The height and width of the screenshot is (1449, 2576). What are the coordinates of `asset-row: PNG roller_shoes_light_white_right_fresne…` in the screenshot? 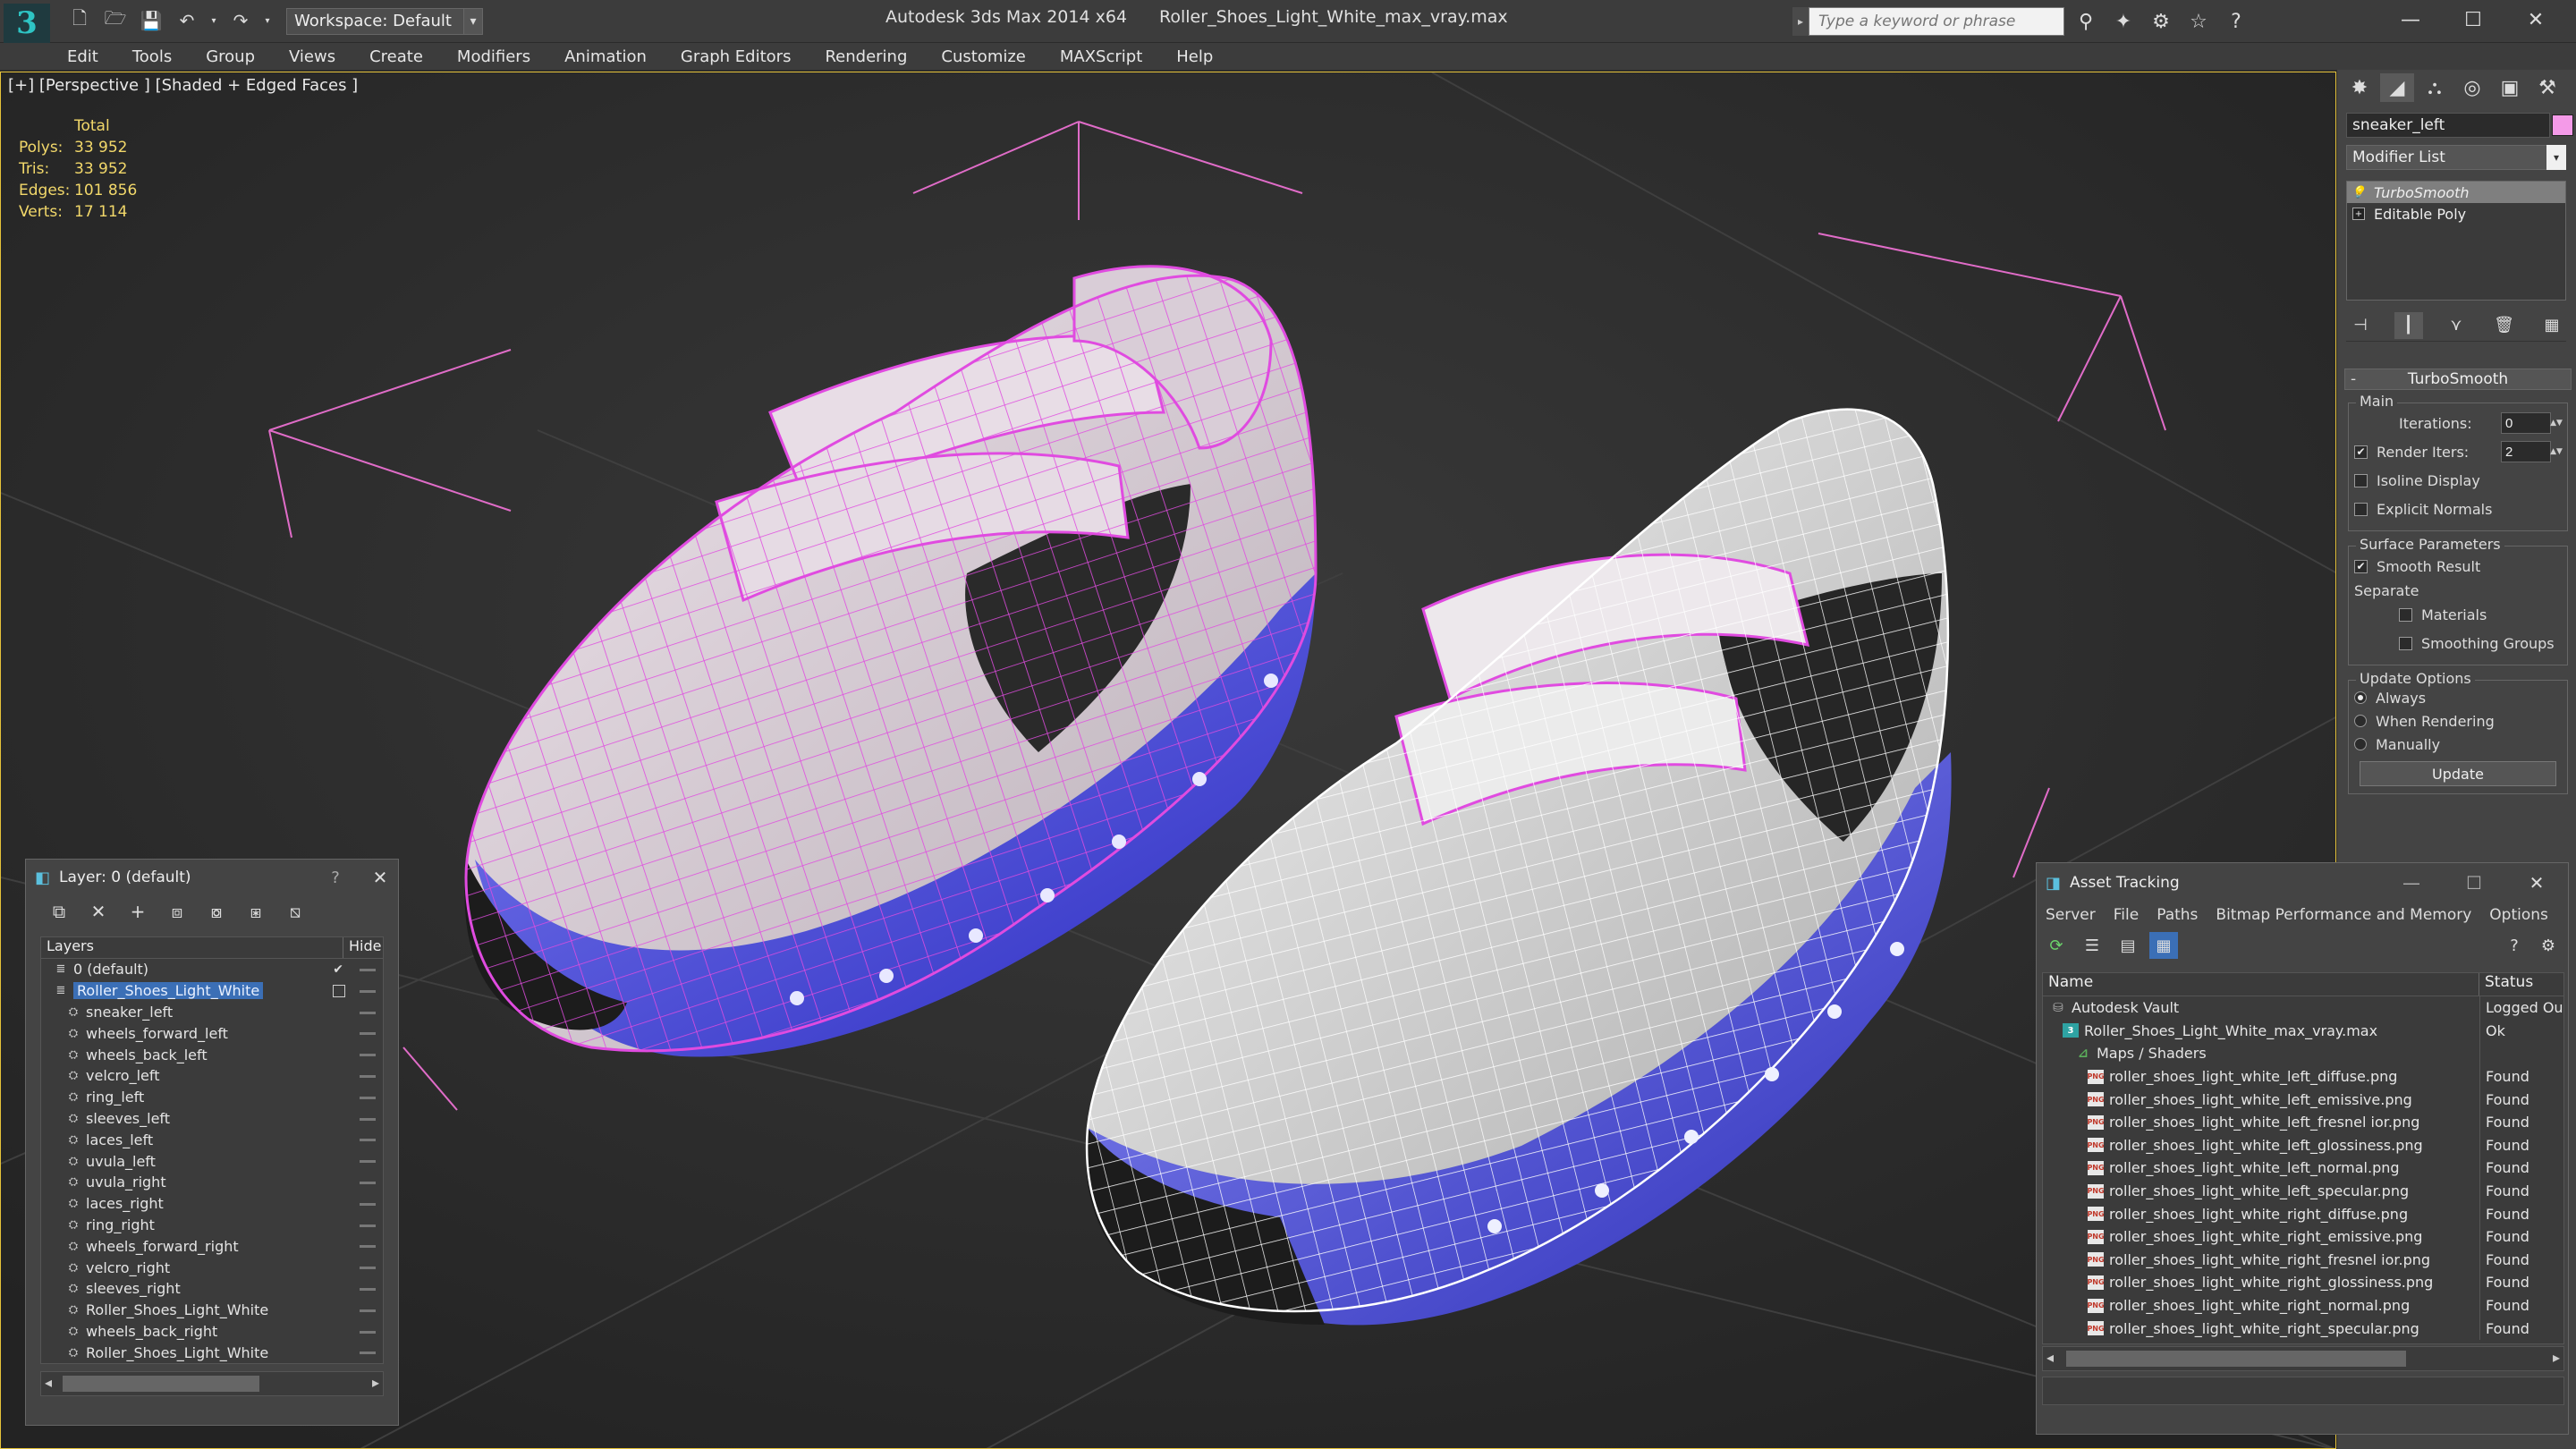 It's located at (2303, 1260).